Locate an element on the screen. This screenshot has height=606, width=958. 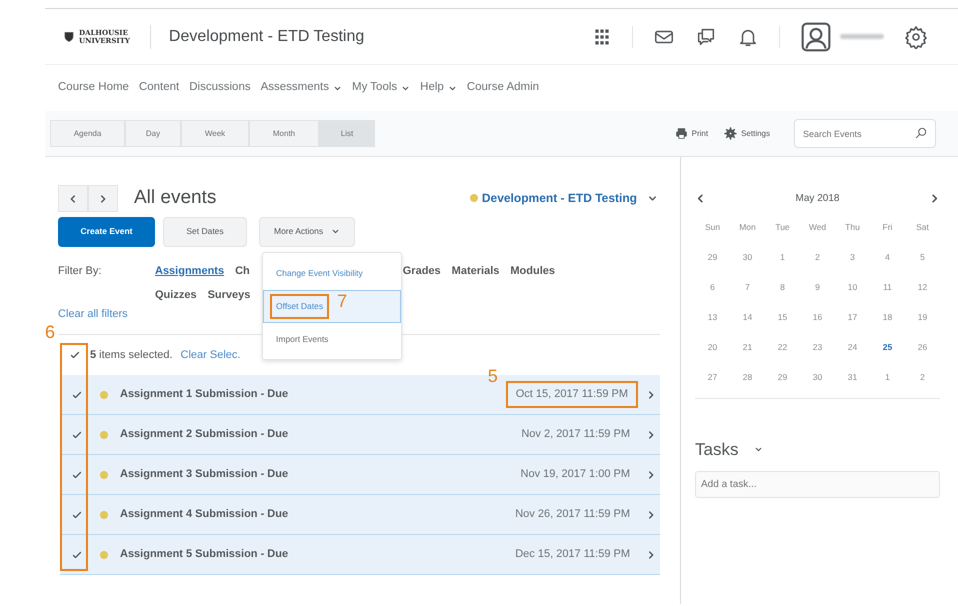
filter-link: Ch is located at coordinates (242, 270).